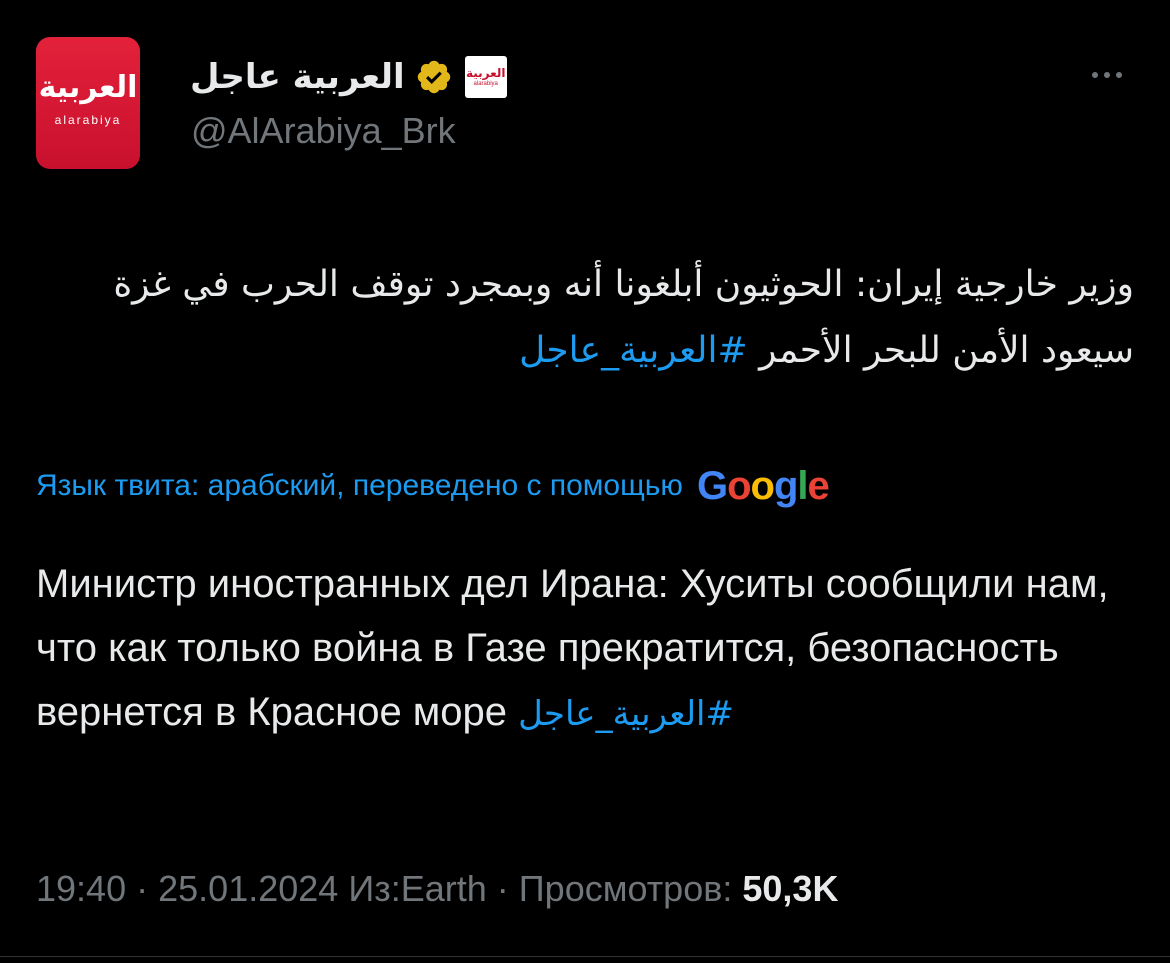 This screenshot has height=963, width=1170. I want to click on author-handle: @AlArabiya_Brk, so click(323, 131).